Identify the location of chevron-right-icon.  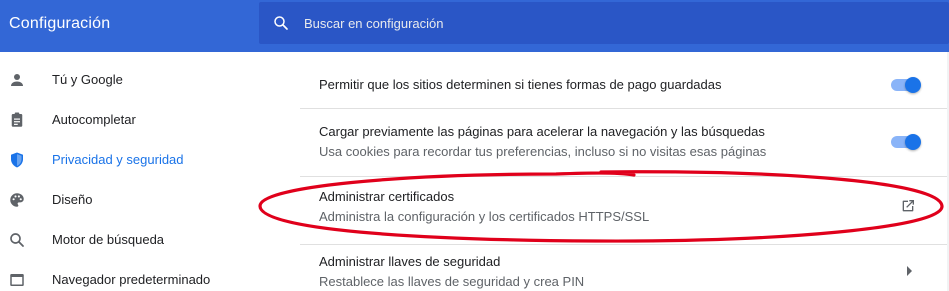
(909, 271).